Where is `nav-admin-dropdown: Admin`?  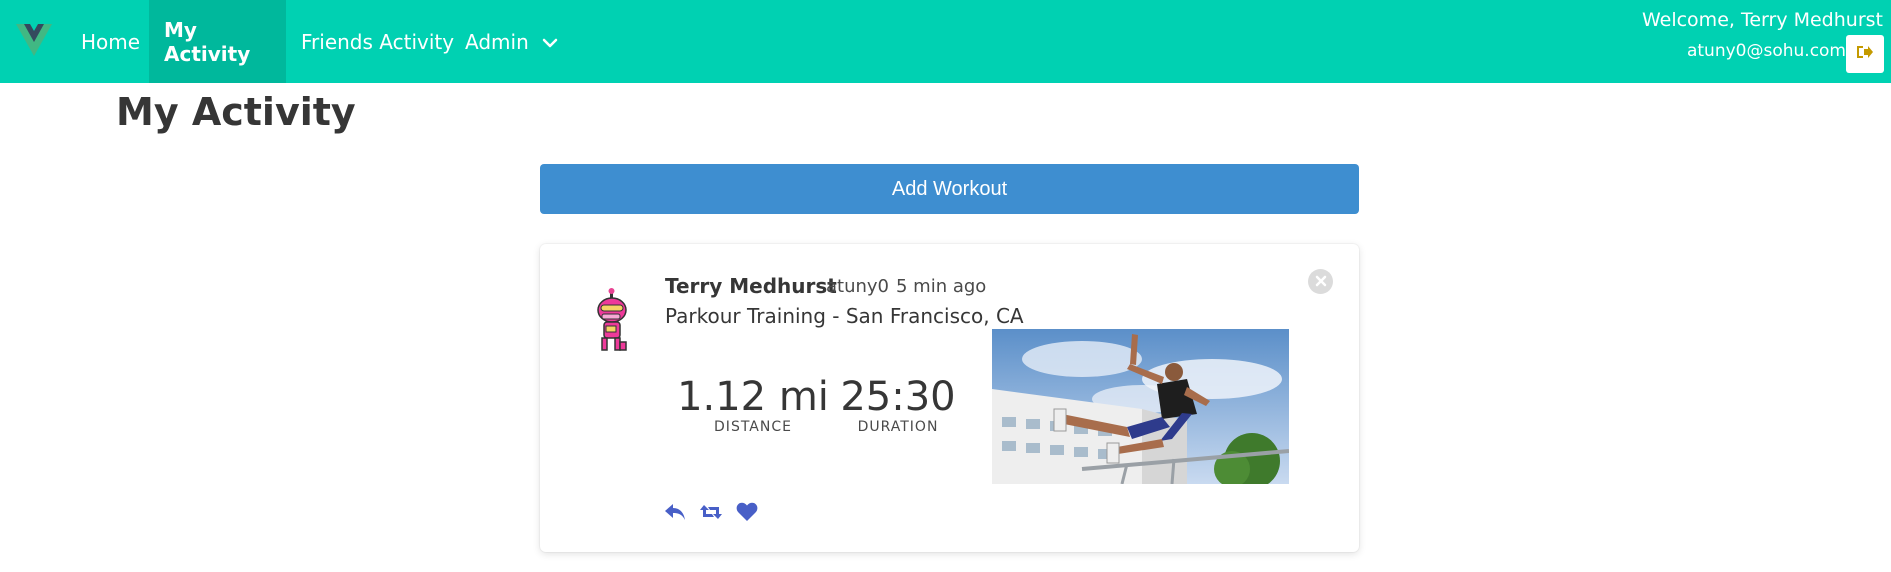
nav-admin-dropdown: Admin is located at coordinates (512, 41).